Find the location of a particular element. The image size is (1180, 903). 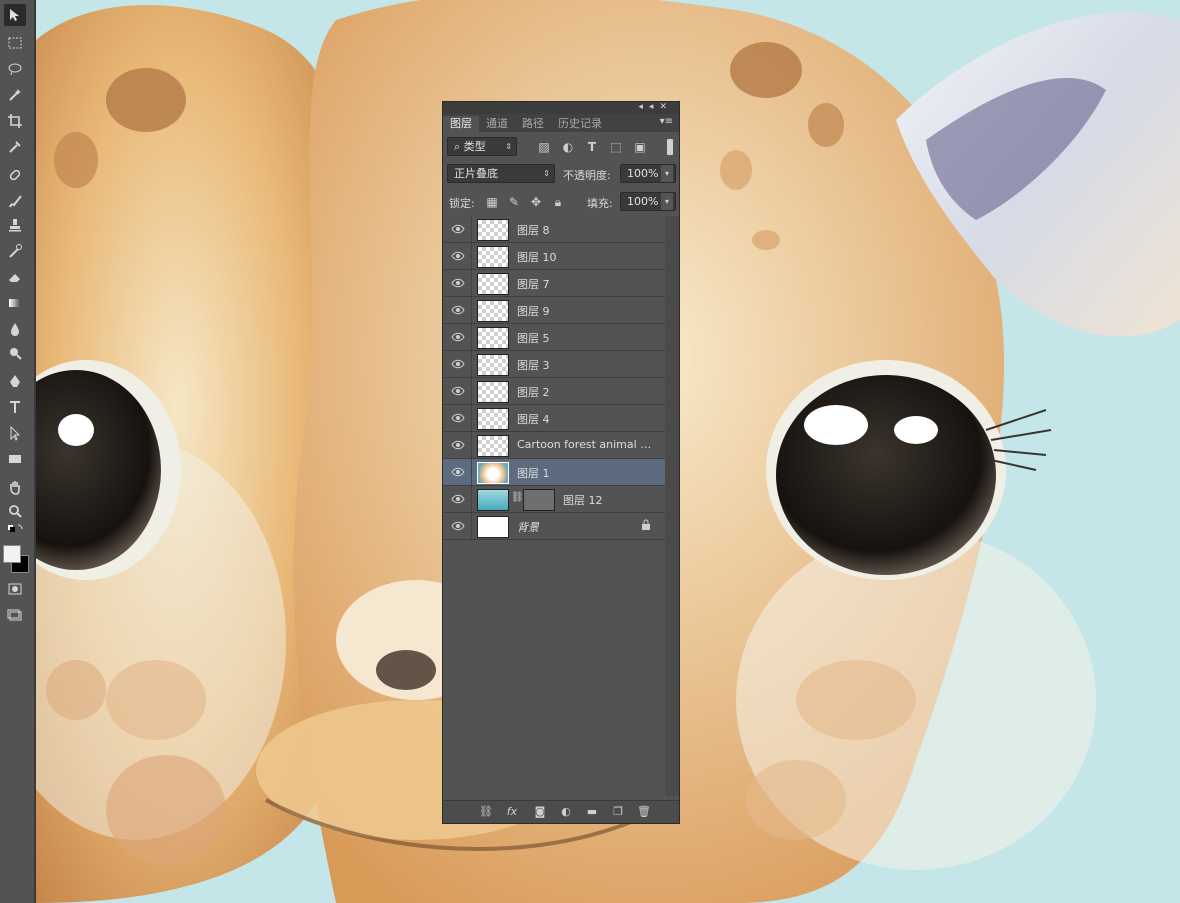

layer-row: 图层 3 is located at coordinates (554, 364).